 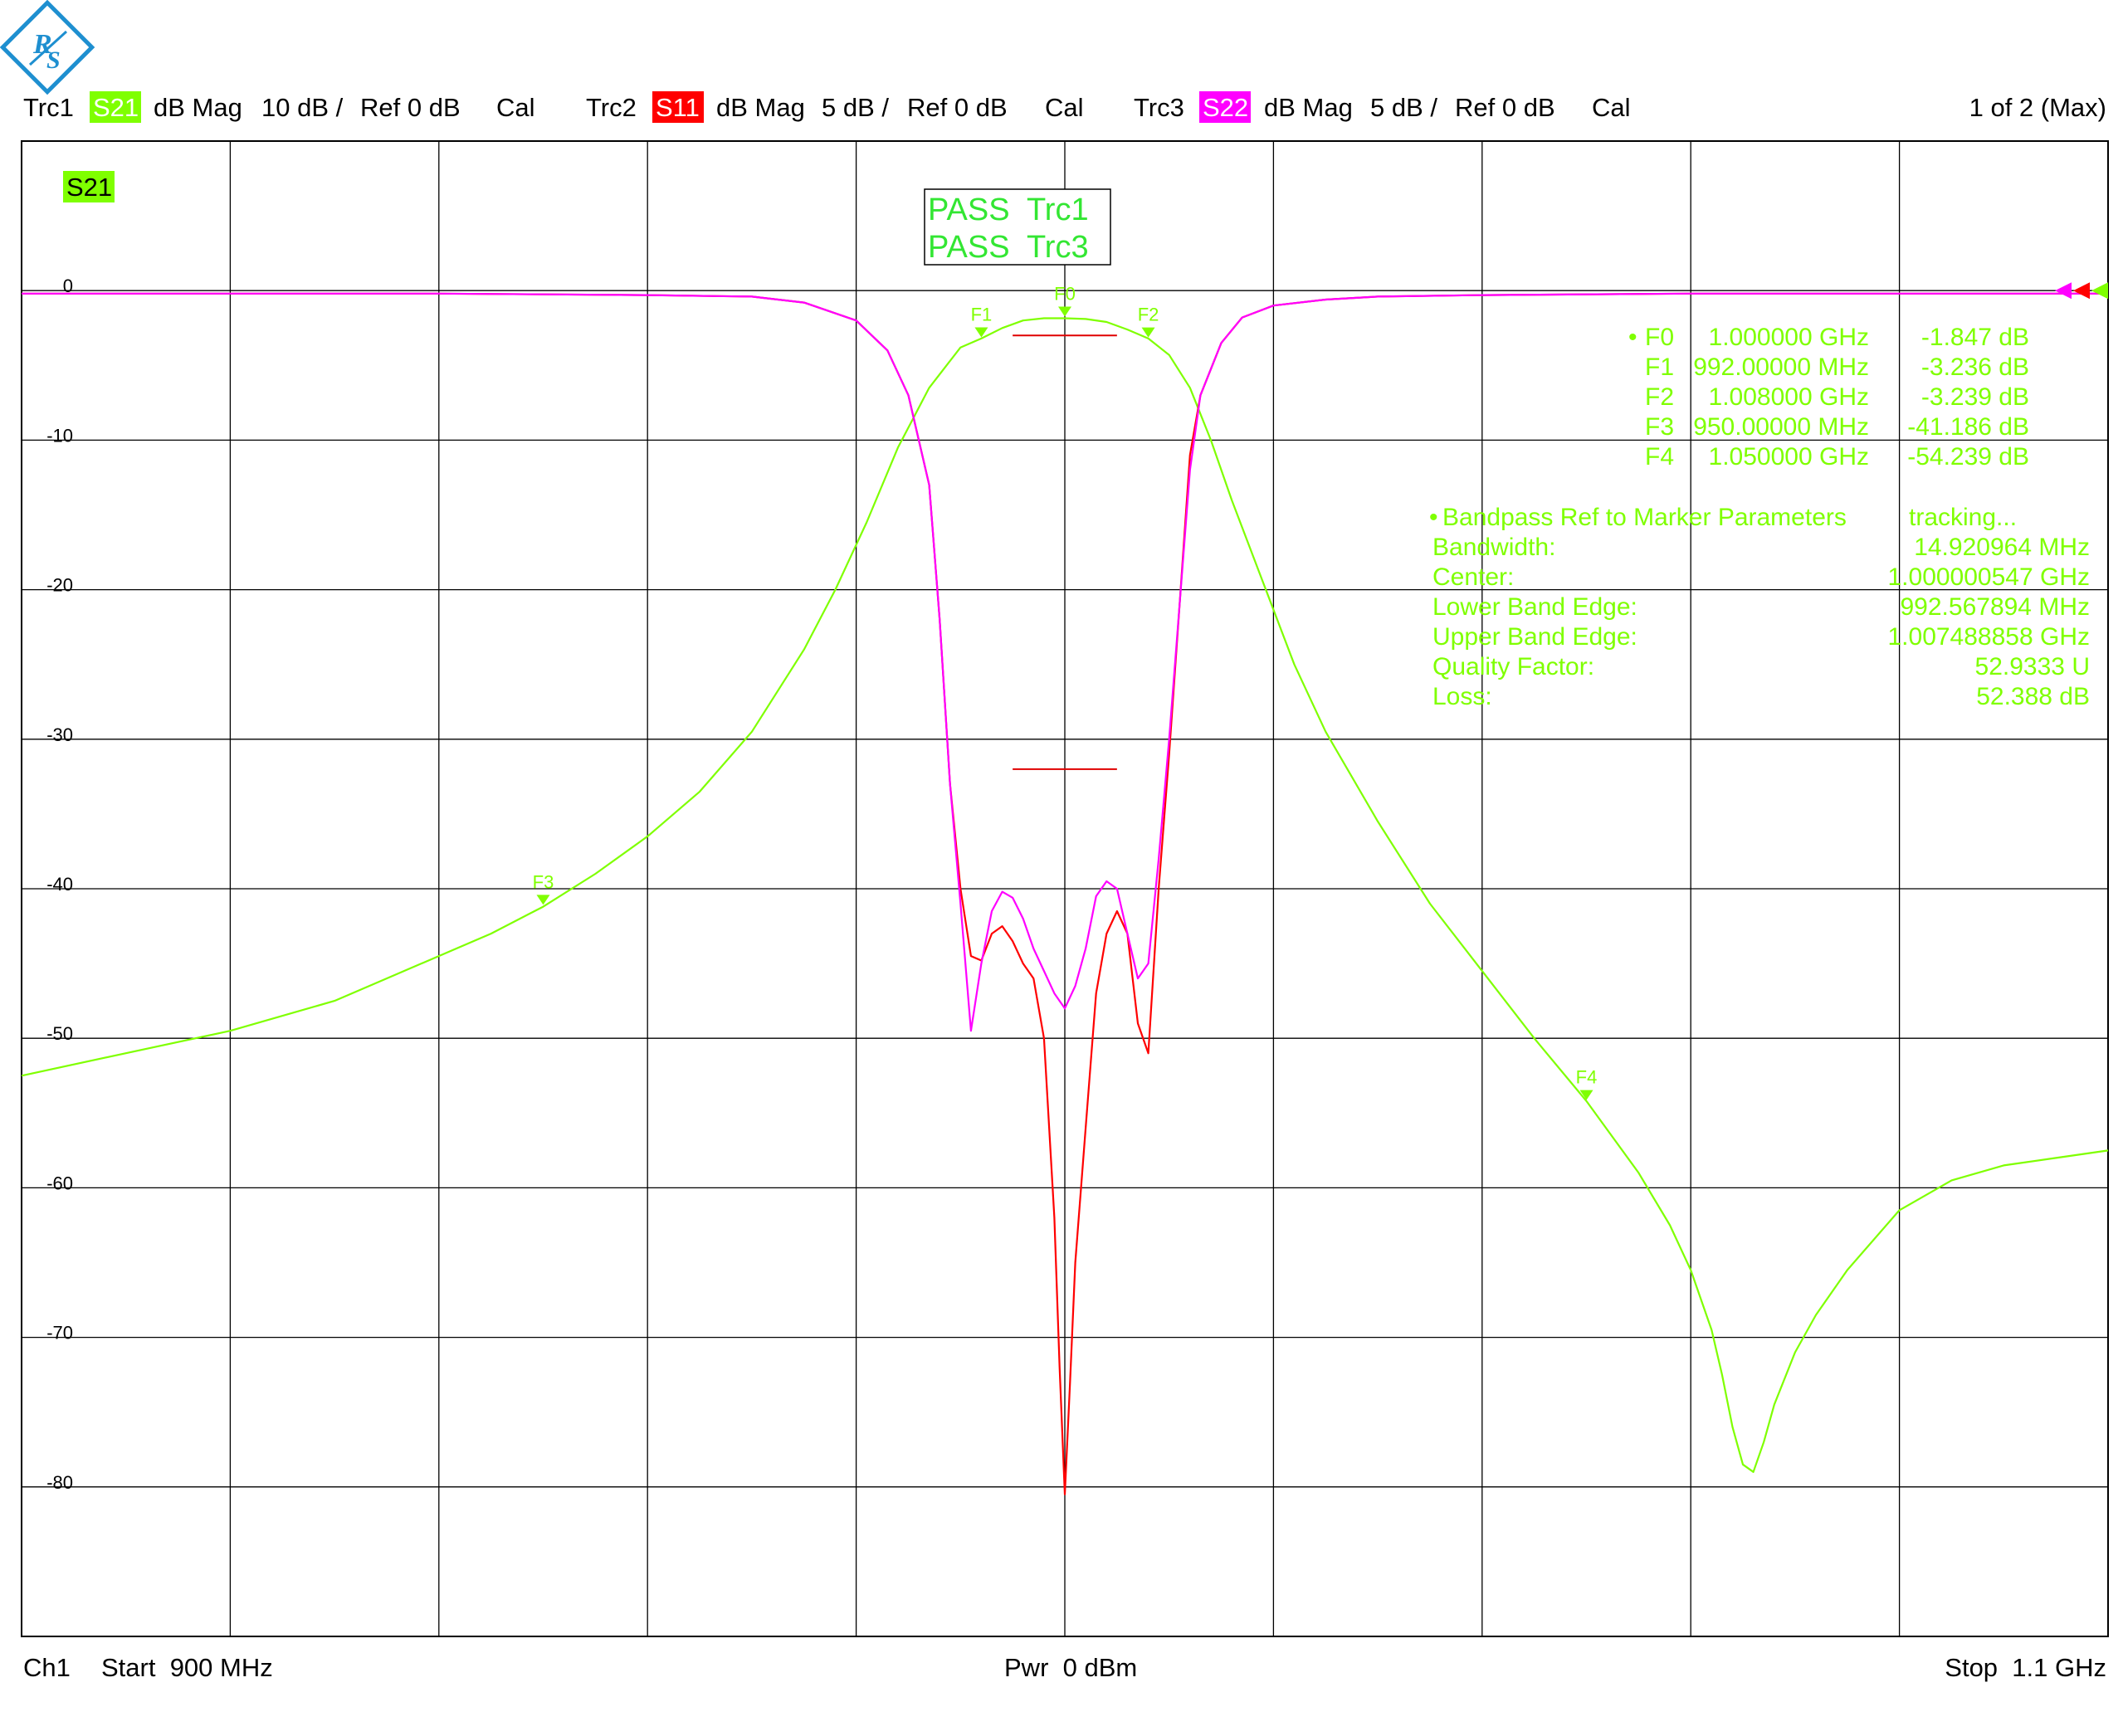 I want to click on power-level: Pwr 0 dBm, so click(x=1070, y=1667).